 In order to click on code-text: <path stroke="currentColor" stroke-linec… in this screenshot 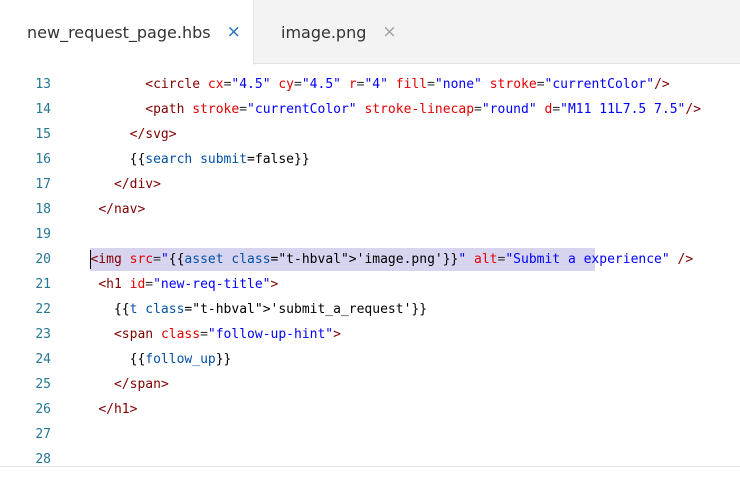, I will do `click(423, 109)`.